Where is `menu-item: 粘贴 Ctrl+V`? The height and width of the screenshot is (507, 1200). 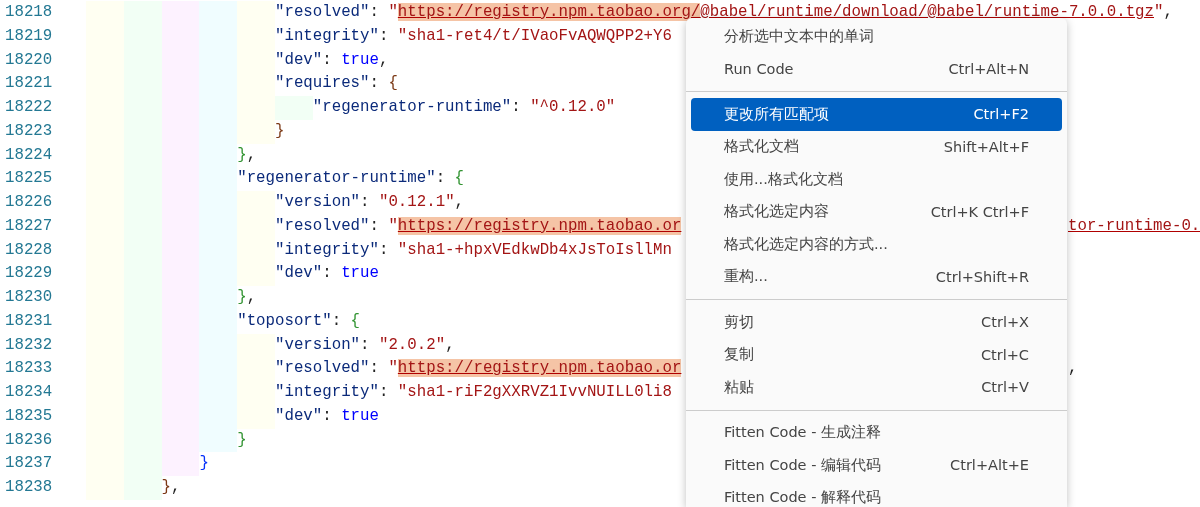
menu-item: 粘贴 Ctrl+V is located at coordinates (876, 387).